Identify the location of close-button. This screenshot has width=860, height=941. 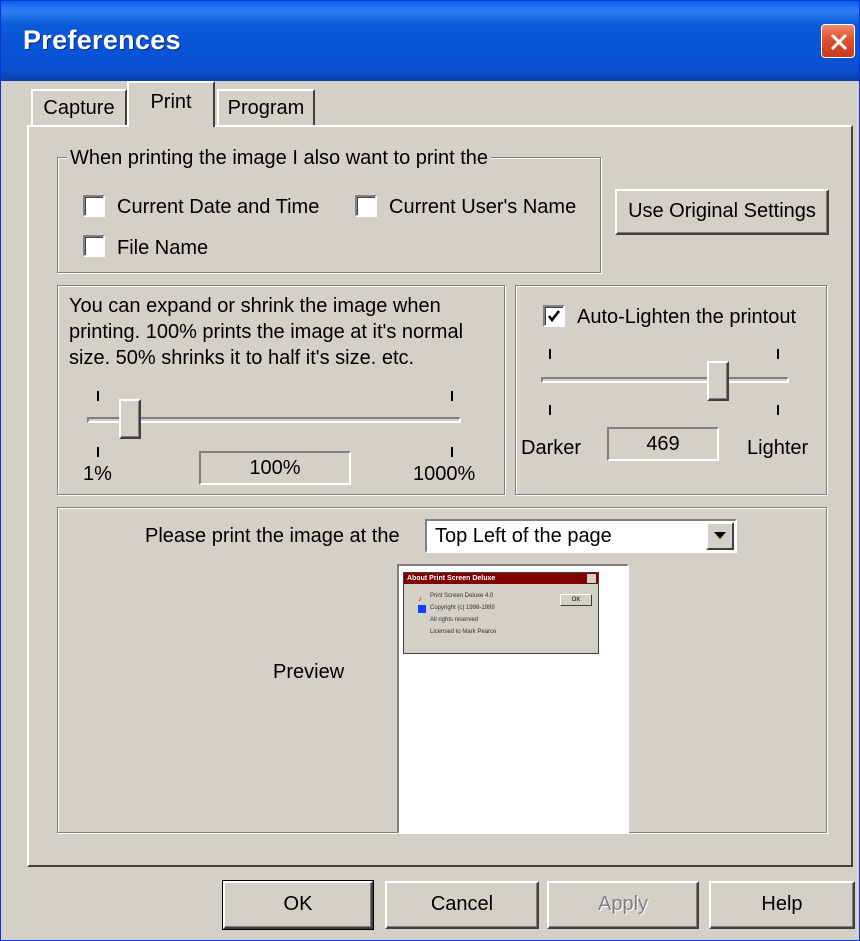
(838, 41).